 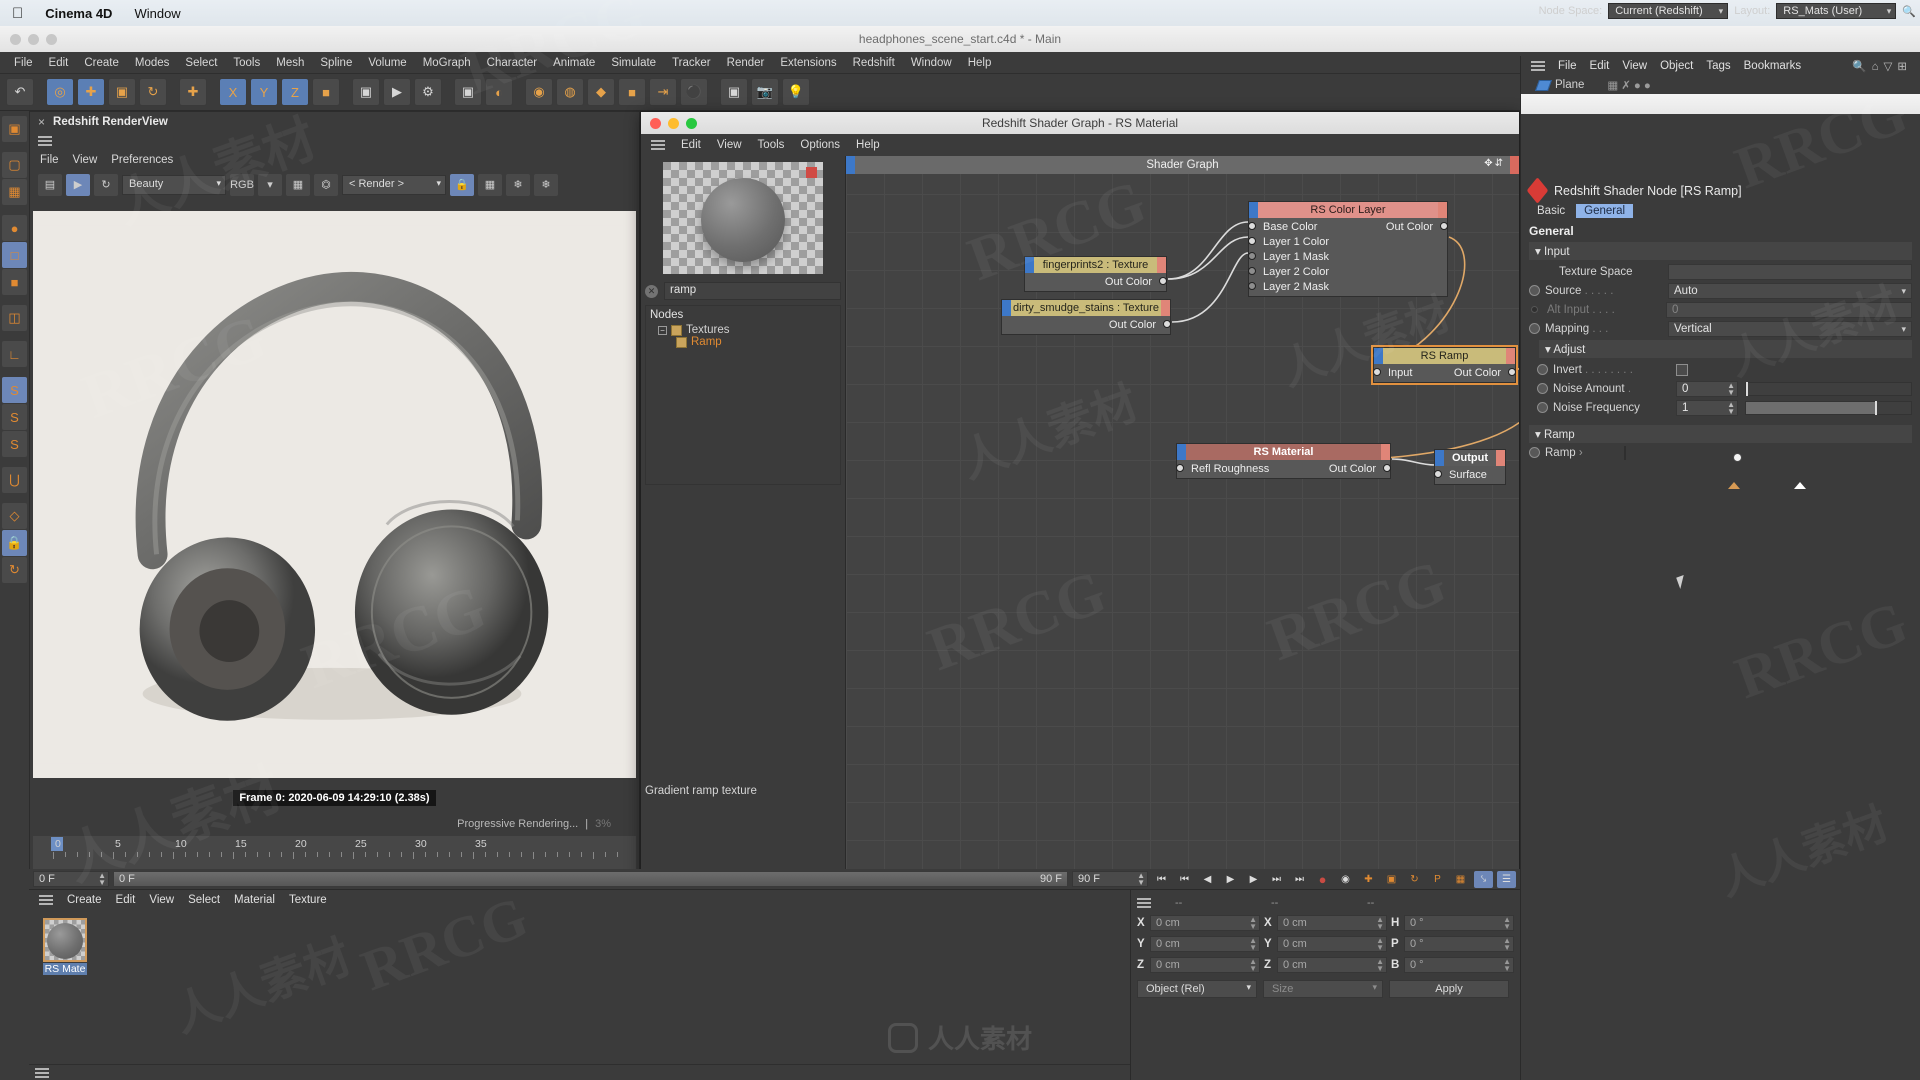 What do you see at coordinates (65, 940) in the screenshot?
I see `material-thumbnail` at bounding box center [65, 940].